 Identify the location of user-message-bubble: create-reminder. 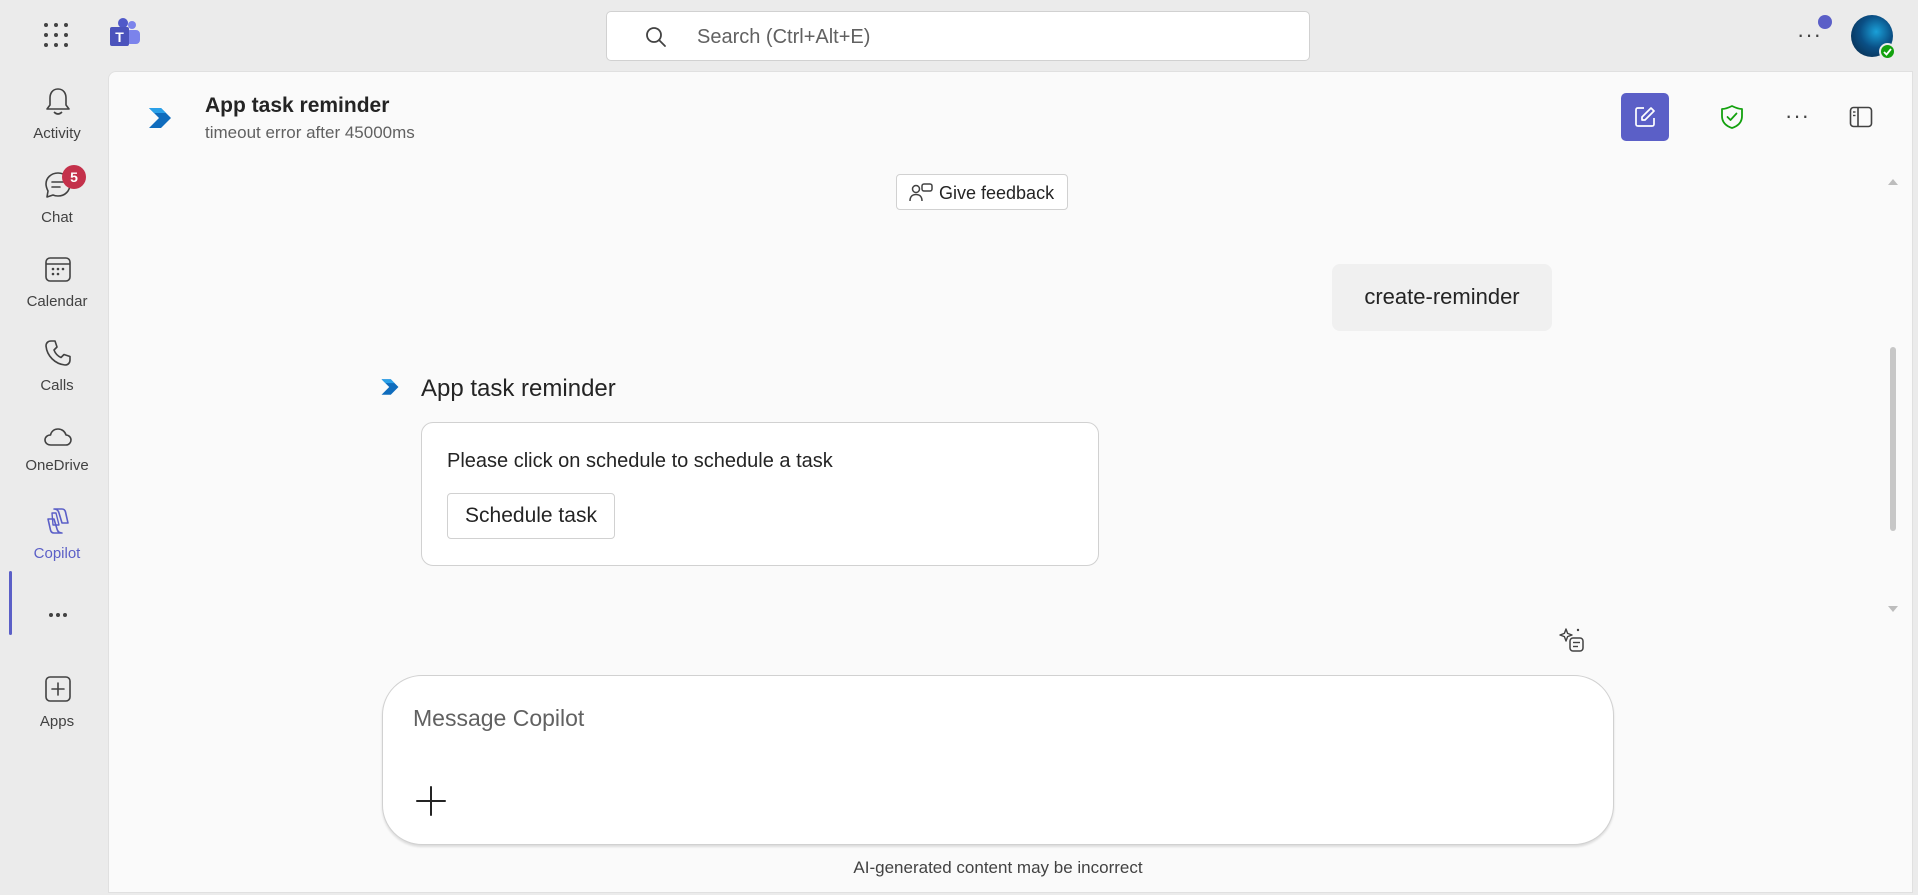
(1442, 297).